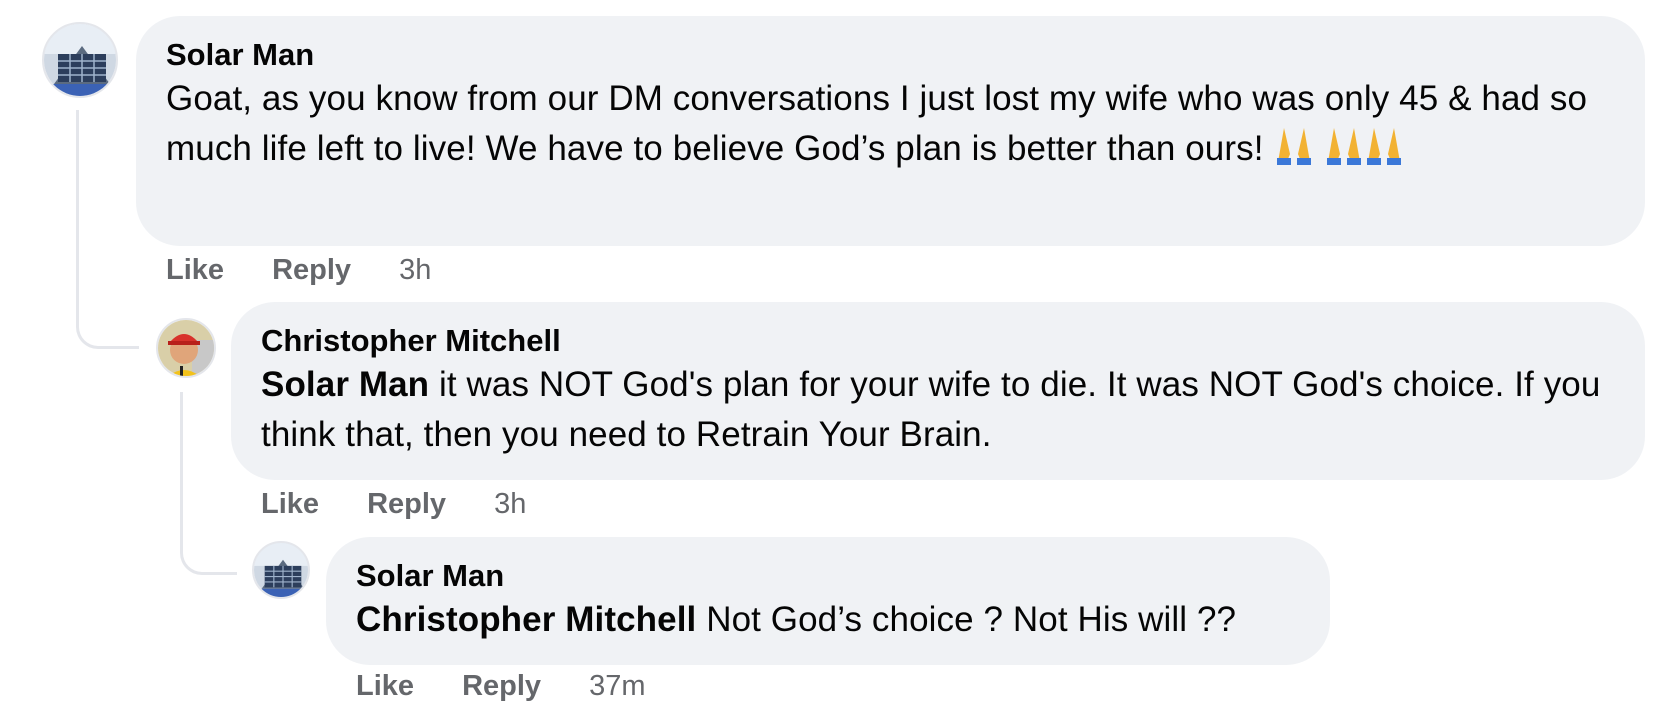 The height and width of the screenshot is (704, 1680). What do you see at coordinates (617, 686) in the screenshot?
I see `comment-timestamp: 37m` at bounding box center [617, 686].